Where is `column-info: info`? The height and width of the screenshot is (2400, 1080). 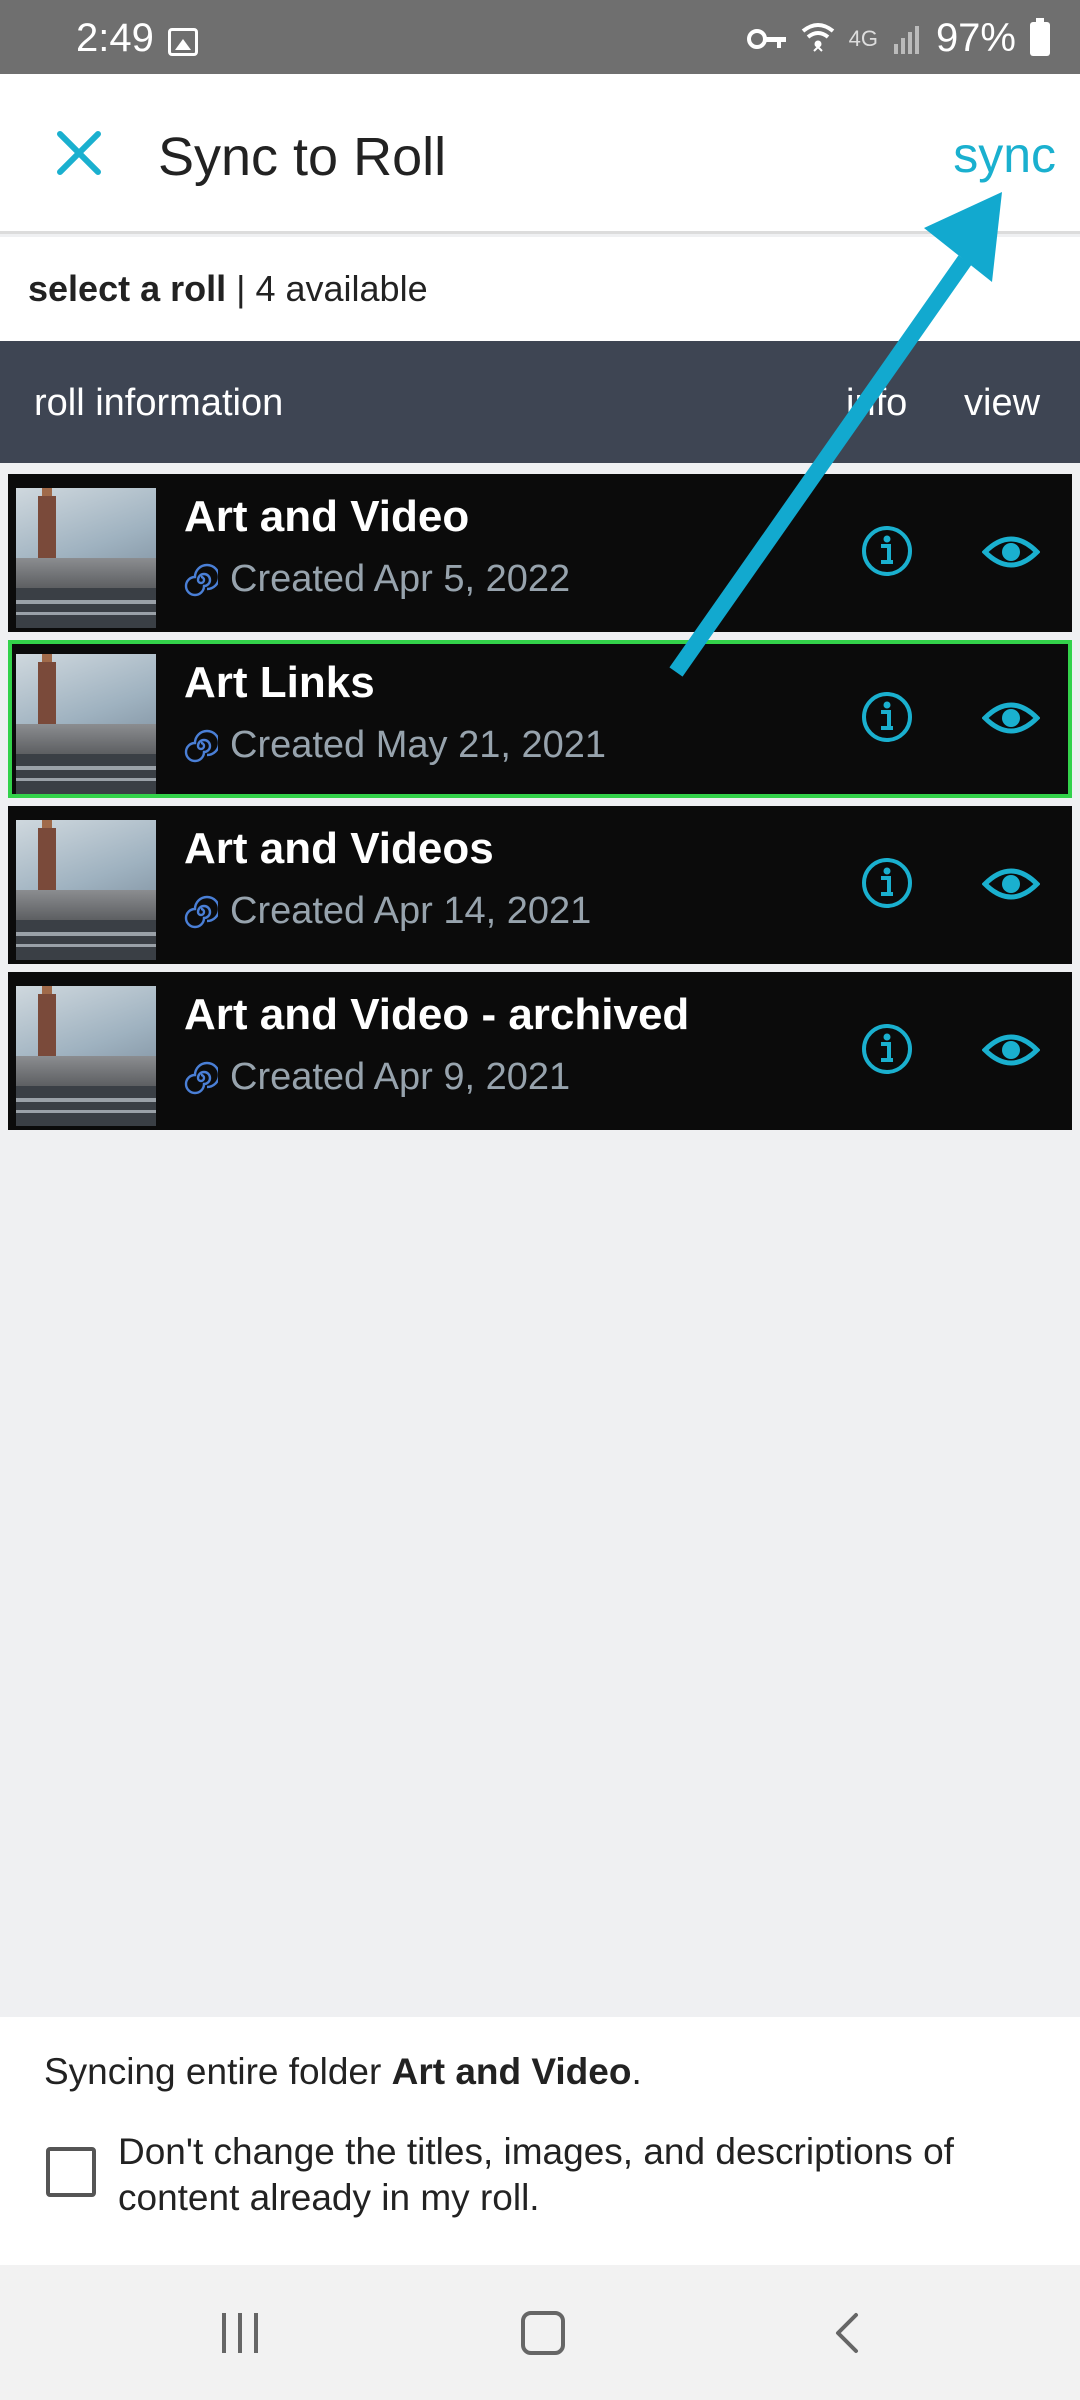
column-info: info is located at coordinates (877, 403).